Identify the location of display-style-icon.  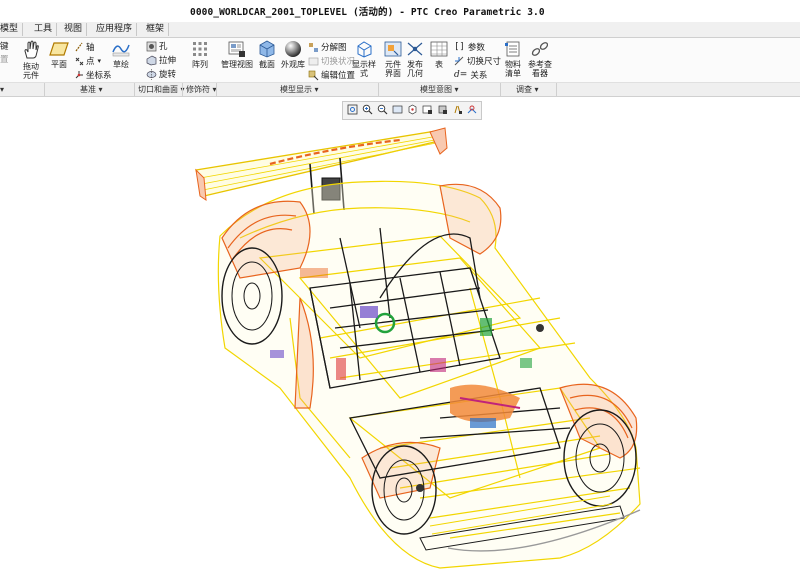
(442, 109).